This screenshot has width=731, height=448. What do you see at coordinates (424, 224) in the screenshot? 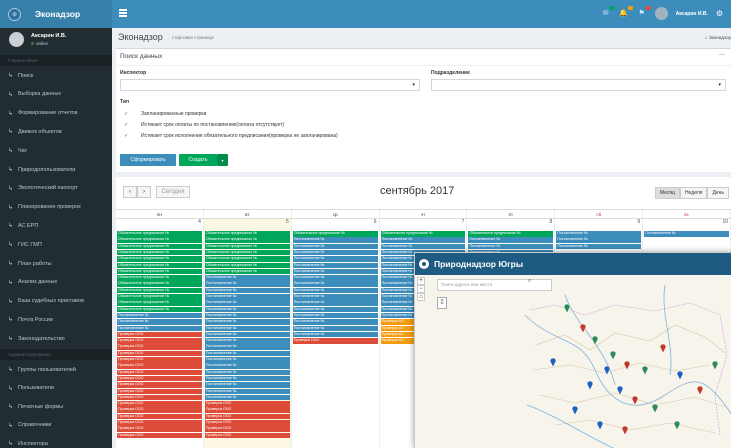
I see `date-cell: 7` at bounding box center [424, 224].